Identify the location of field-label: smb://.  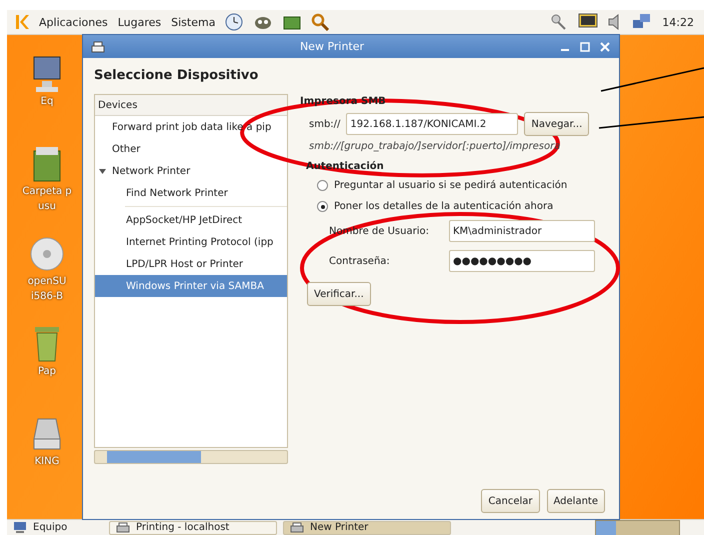
(324, 124).